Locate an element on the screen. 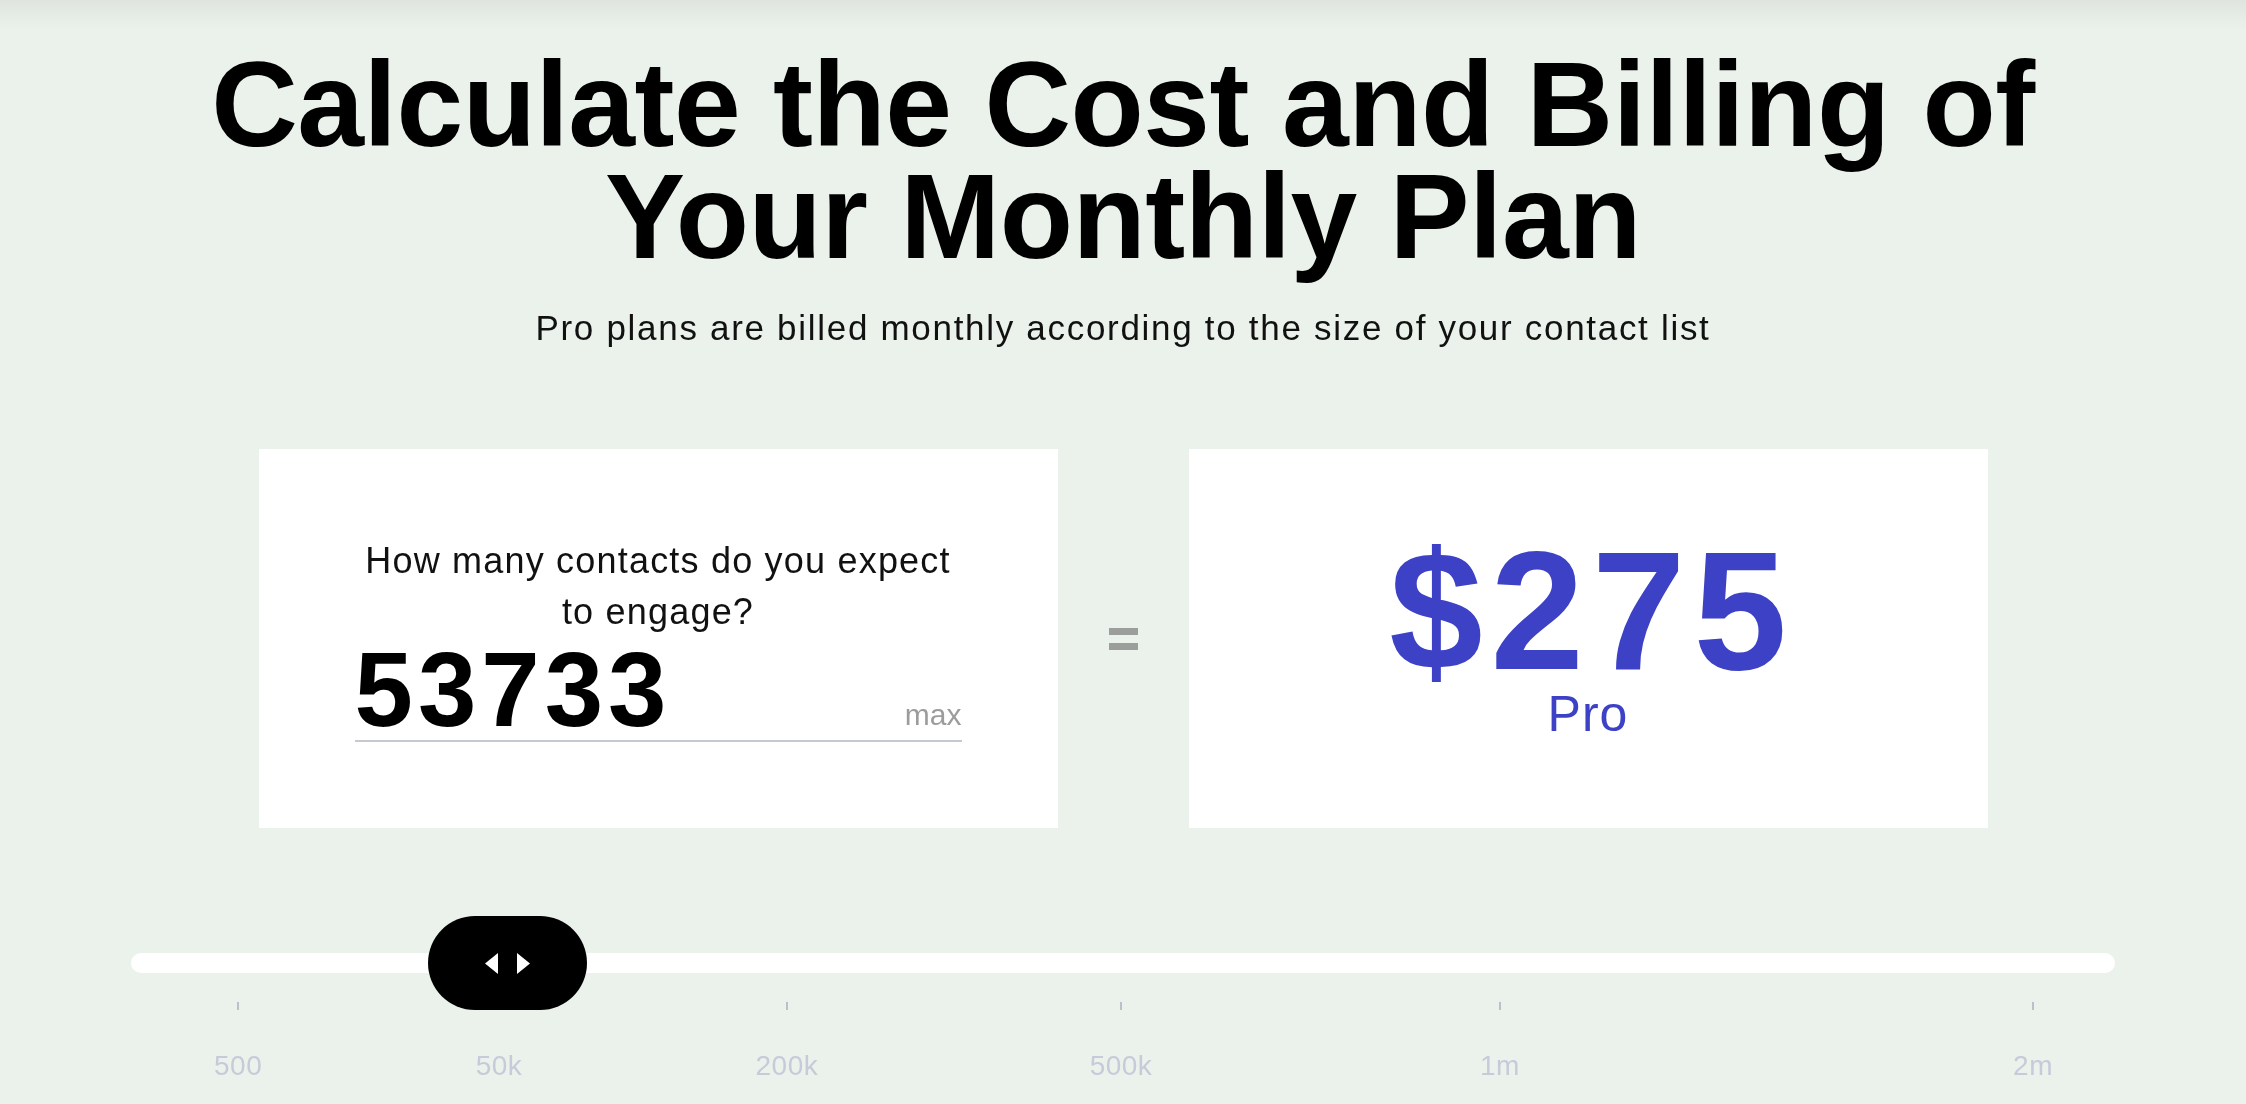 This screenshot has width=2246, height=1104. price-amount: $275 is located at coordinates (1591, 610).